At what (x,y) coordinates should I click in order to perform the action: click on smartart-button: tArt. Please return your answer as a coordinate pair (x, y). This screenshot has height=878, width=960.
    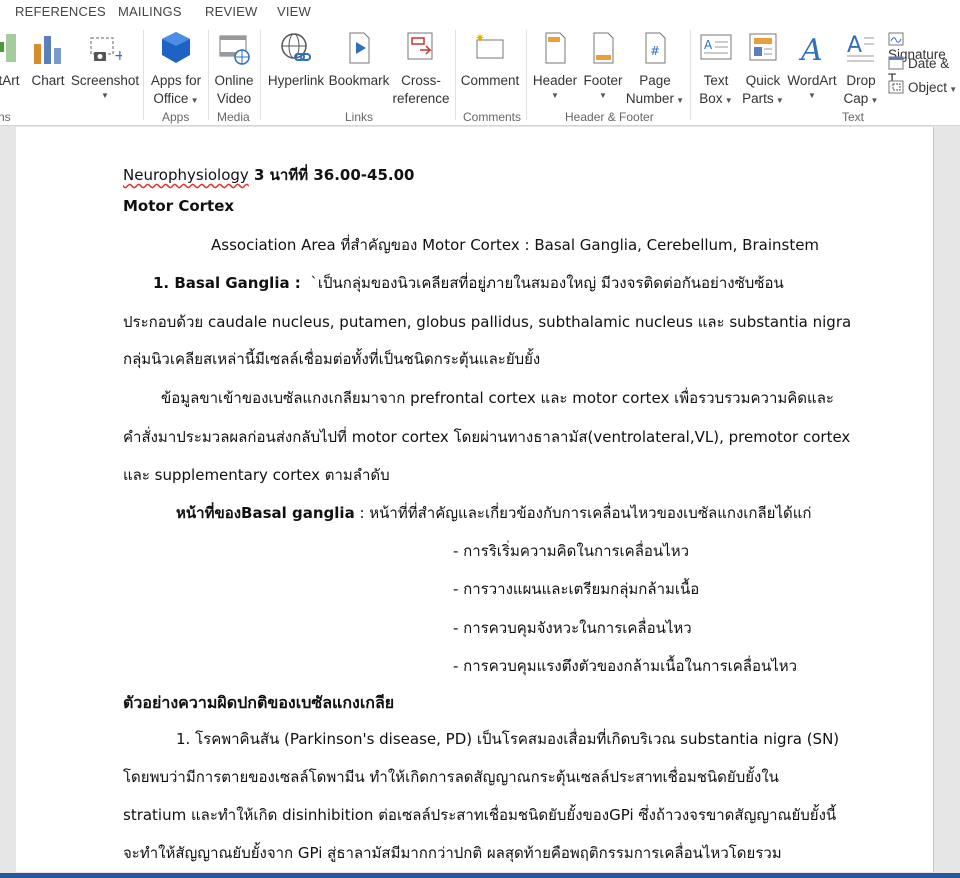
    Looking at the image, I should click on (12, 60).